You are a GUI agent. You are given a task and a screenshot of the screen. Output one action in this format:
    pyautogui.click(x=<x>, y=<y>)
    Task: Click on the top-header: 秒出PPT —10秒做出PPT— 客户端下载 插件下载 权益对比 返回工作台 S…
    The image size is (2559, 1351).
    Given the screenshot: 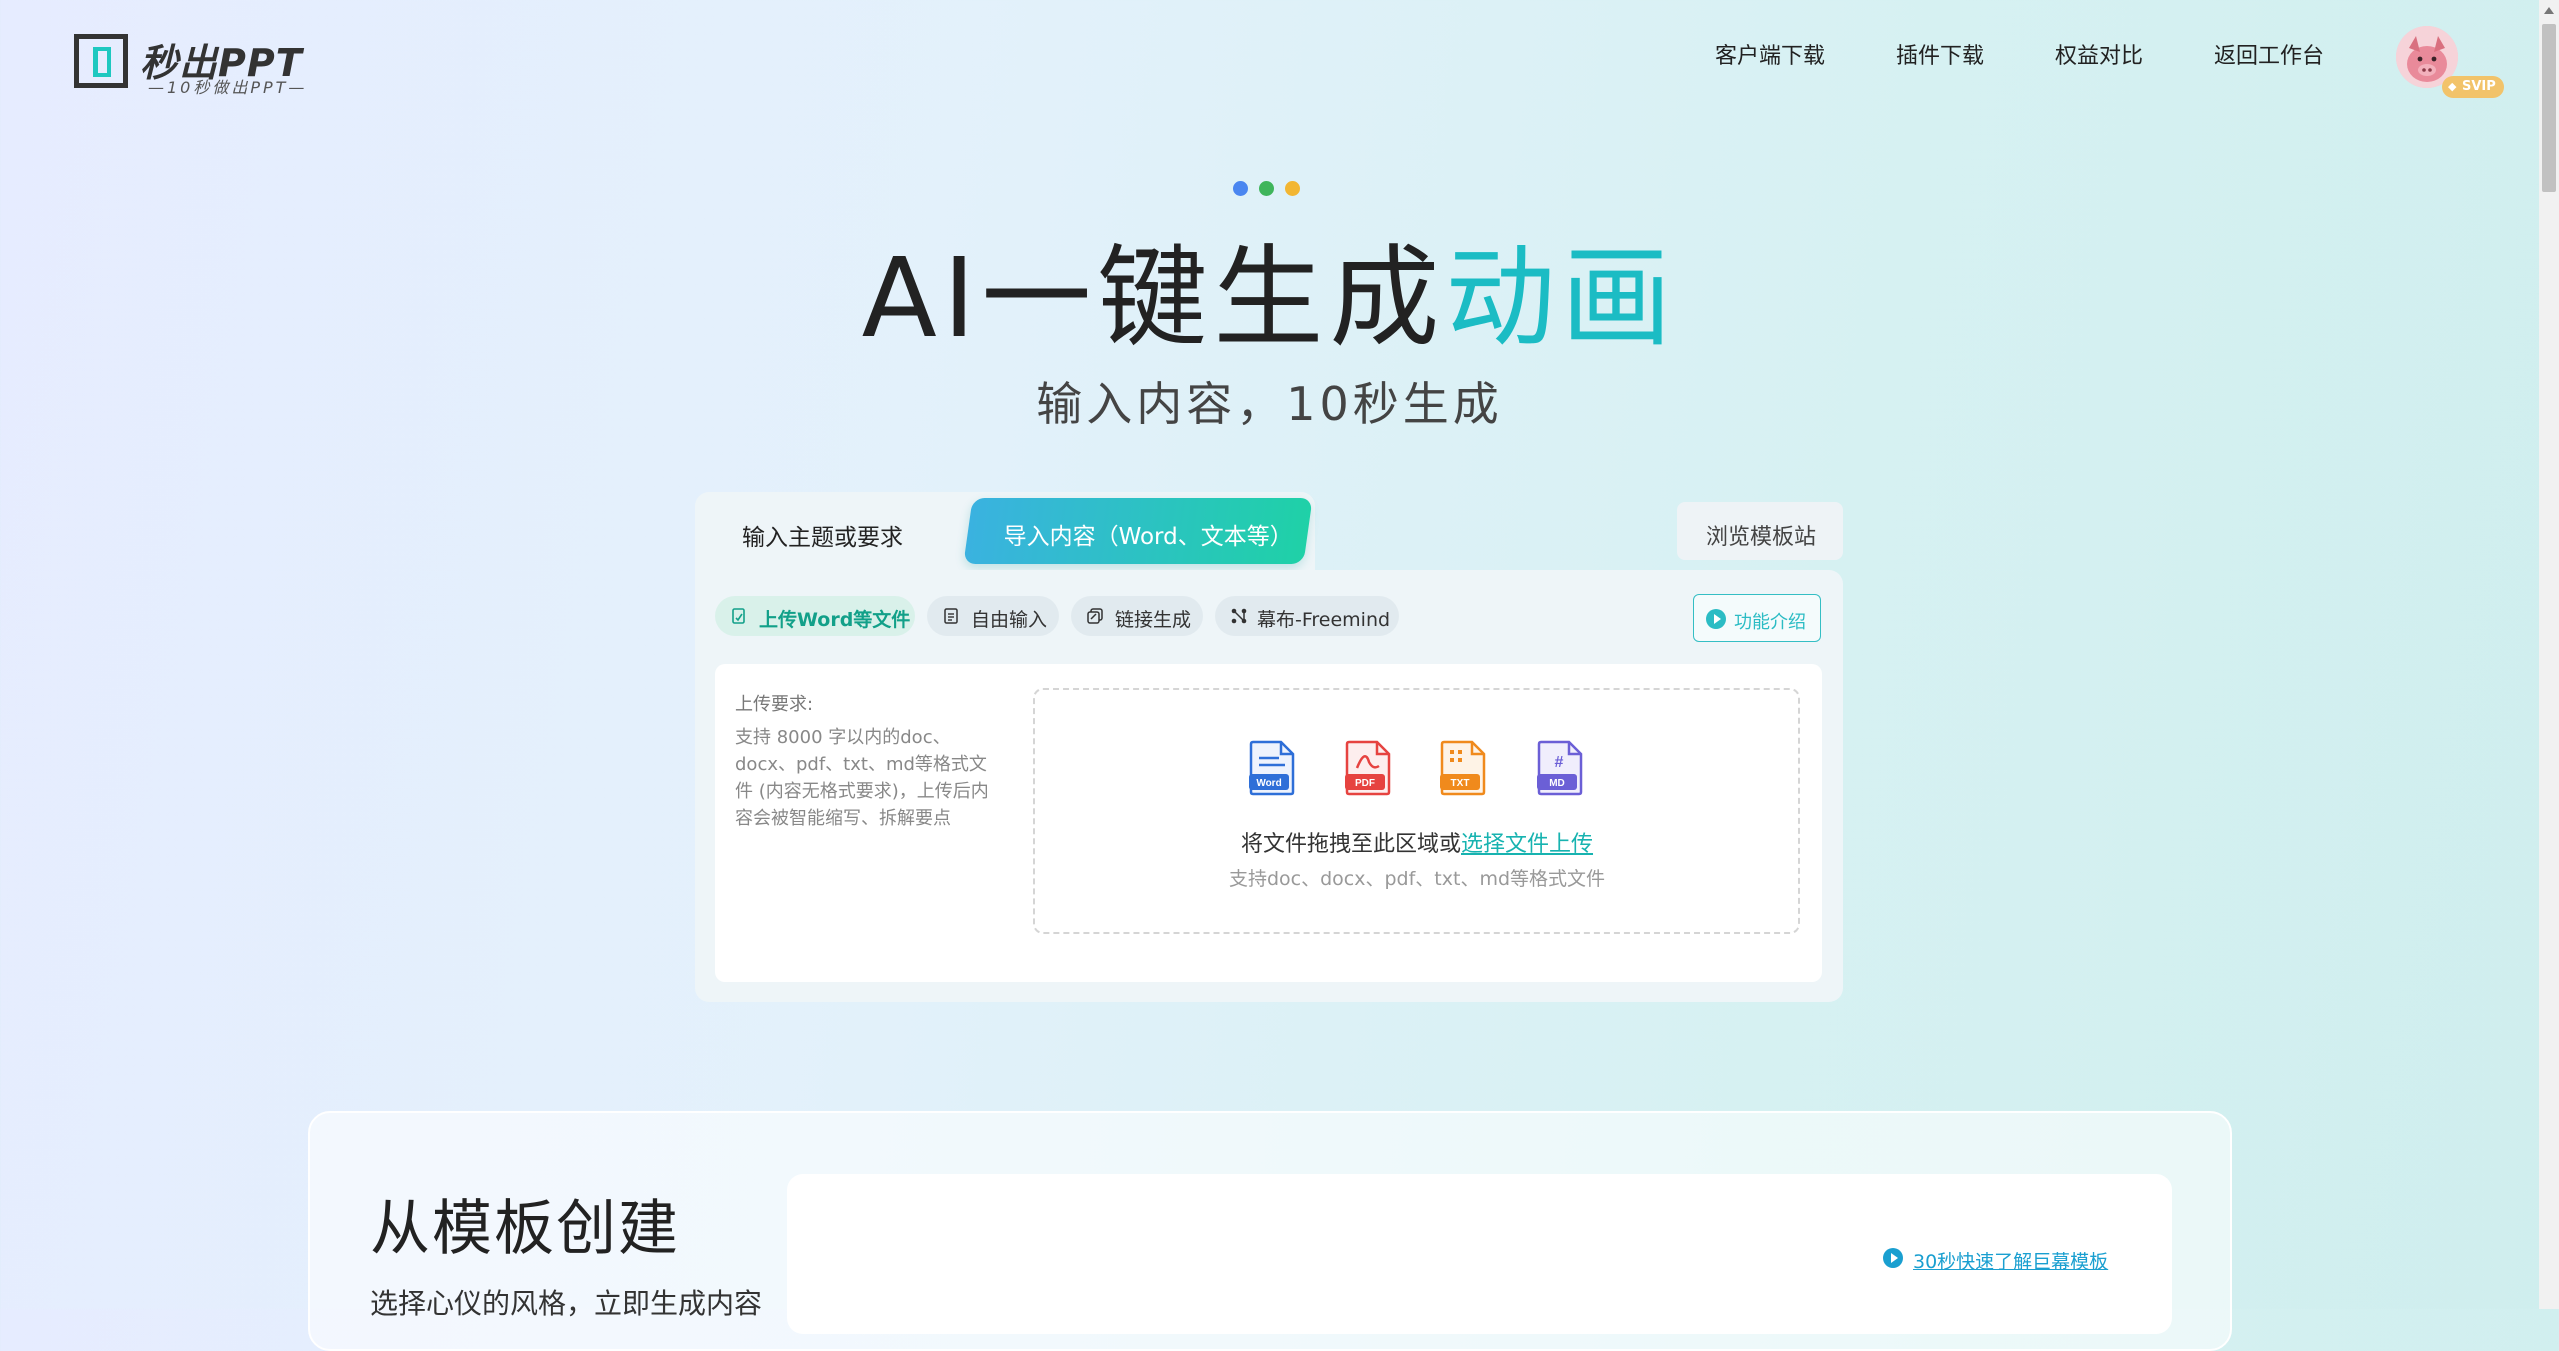 What is the action you would take?
    pyautogui.click(x=1279, y=57)
    